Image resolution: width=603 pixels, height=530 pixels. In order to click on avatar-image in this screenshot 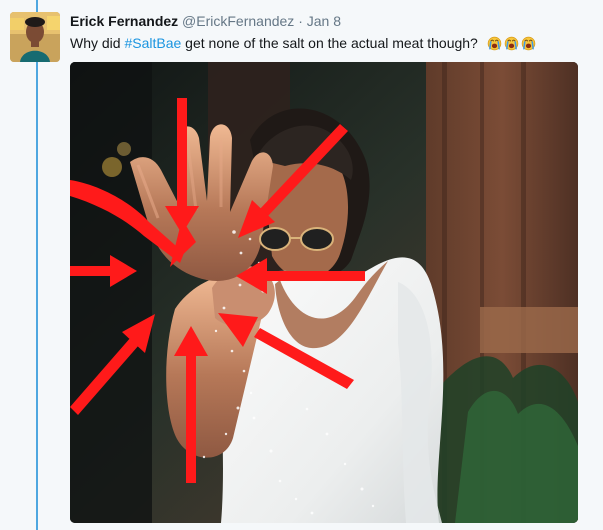, I will do `click(35, 37)`.